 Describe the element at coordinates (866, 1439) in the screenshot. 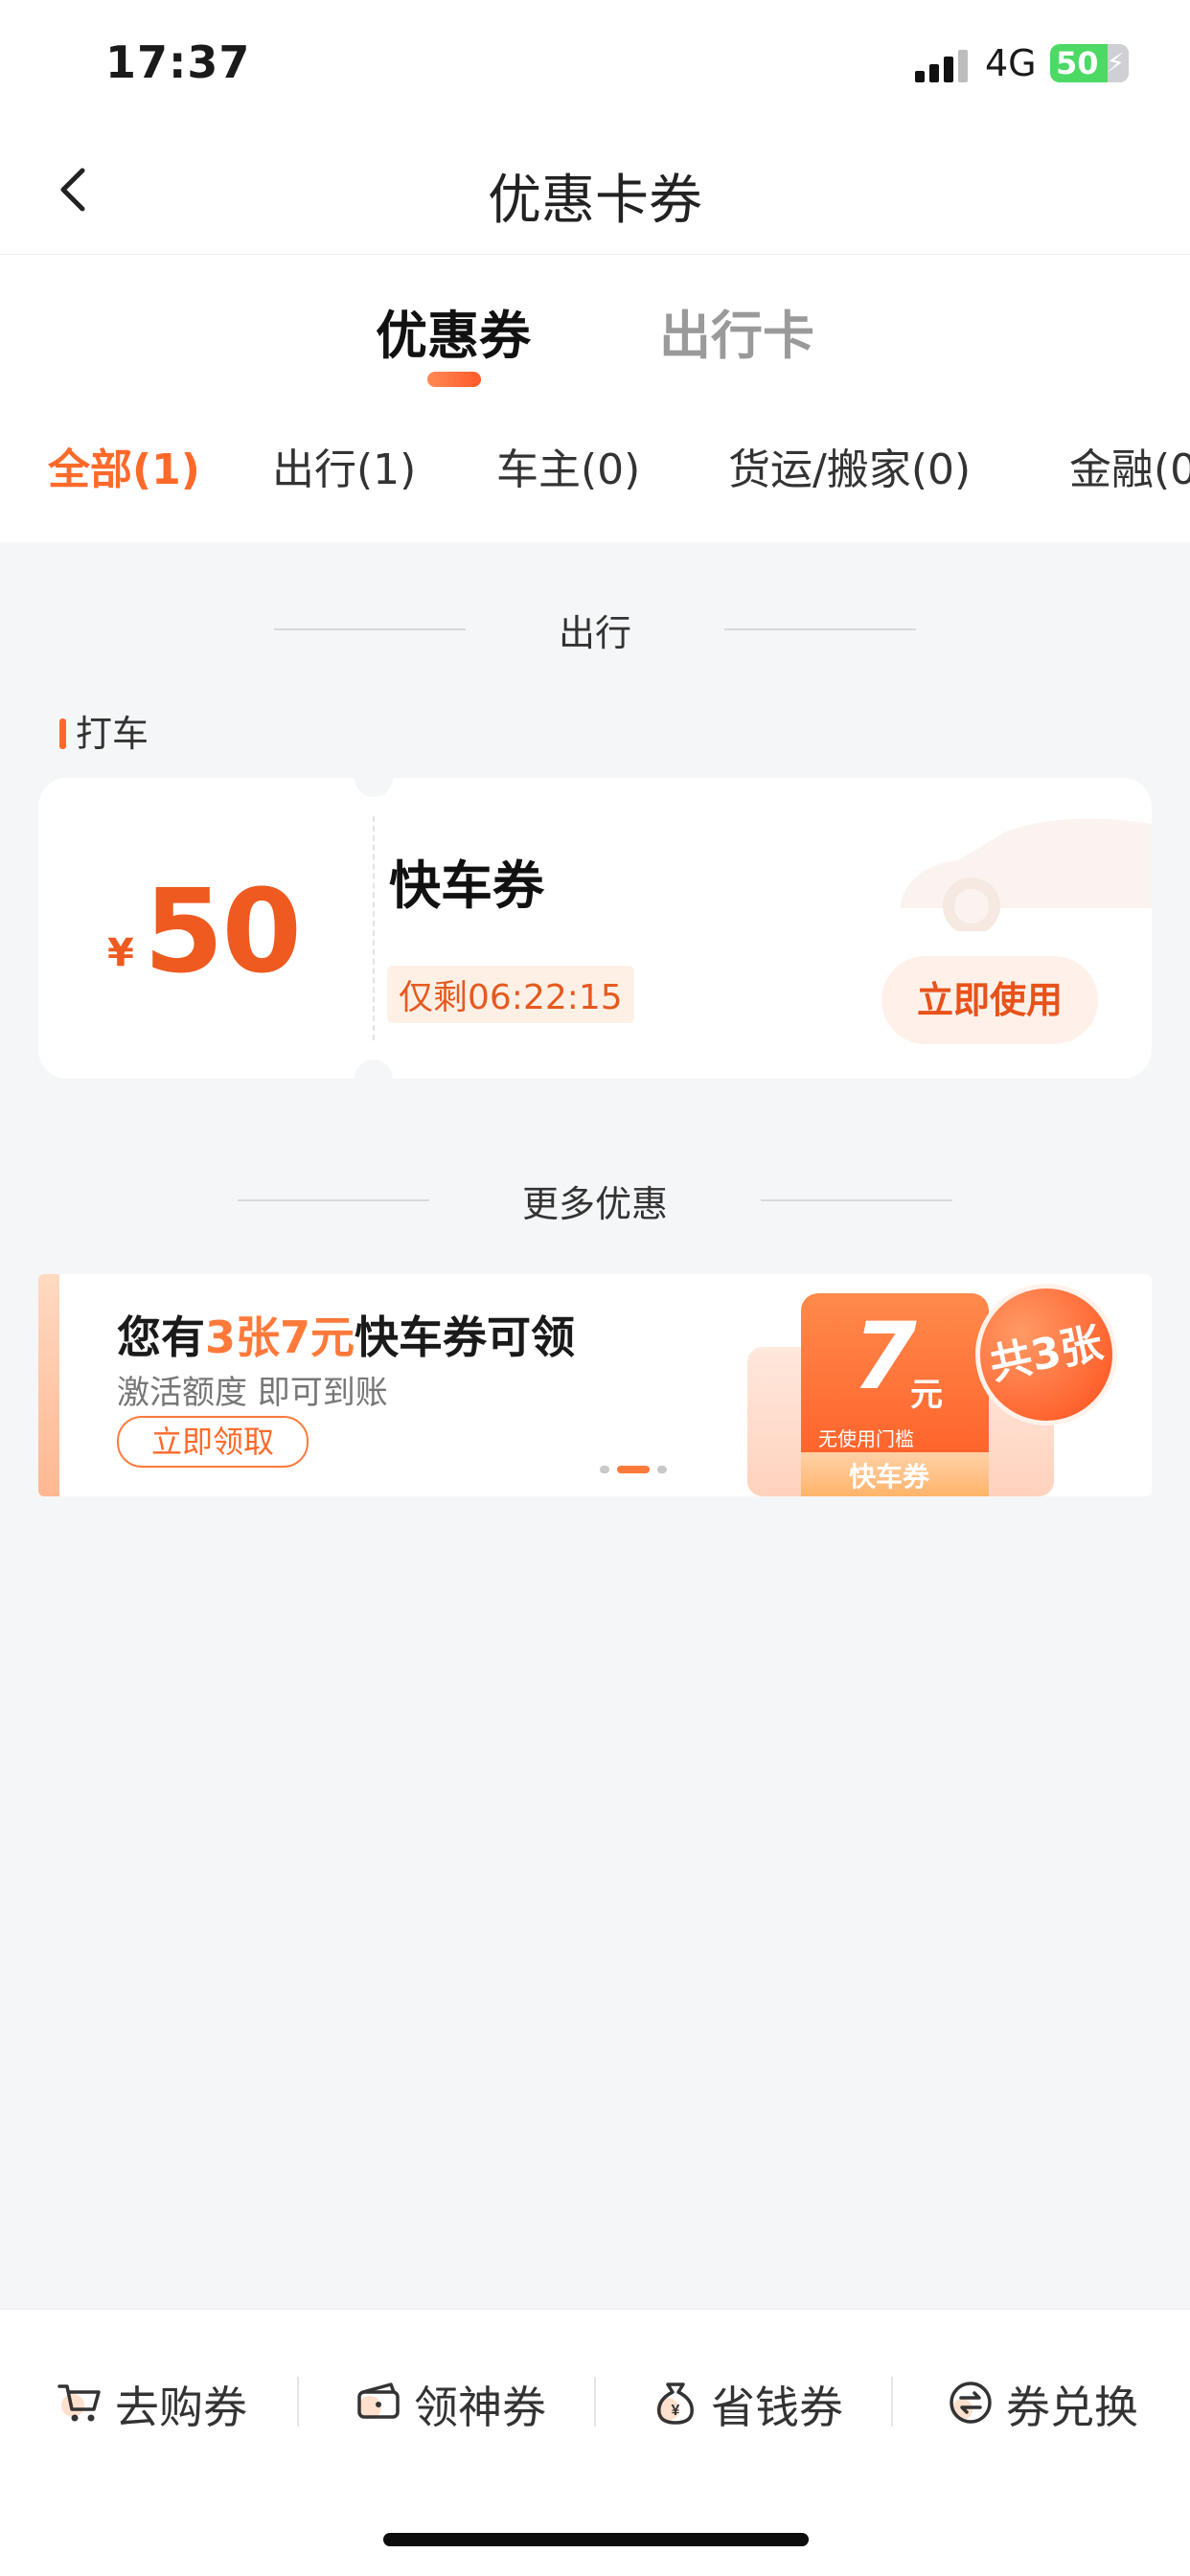

I see `voucher-condition: 无使用门槛` at that location.